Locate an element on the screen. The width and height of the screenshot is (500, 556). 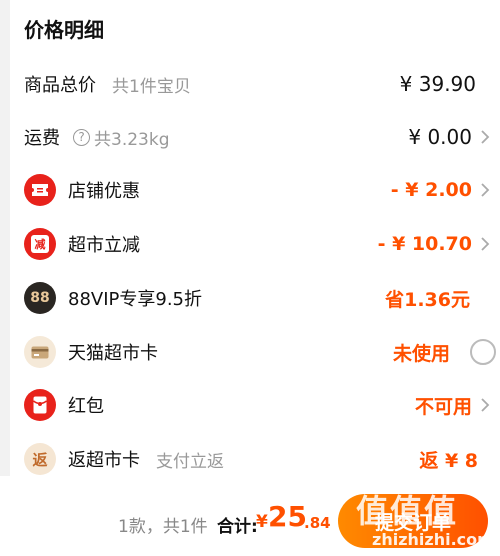
cashback-card-row: 返 返超市卡 支付立返 返 ¥ 8 is located at coordinates (255, 459).